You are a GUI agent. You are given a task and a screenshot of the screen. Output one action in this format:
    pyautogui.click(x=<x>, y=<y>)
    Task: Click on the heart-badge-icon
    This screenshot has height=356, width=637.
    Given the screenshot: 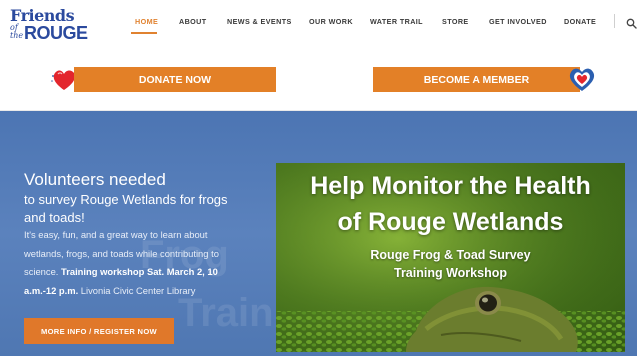 What is the action you would take?
    pyautogui.click(x=582, y=80)
    